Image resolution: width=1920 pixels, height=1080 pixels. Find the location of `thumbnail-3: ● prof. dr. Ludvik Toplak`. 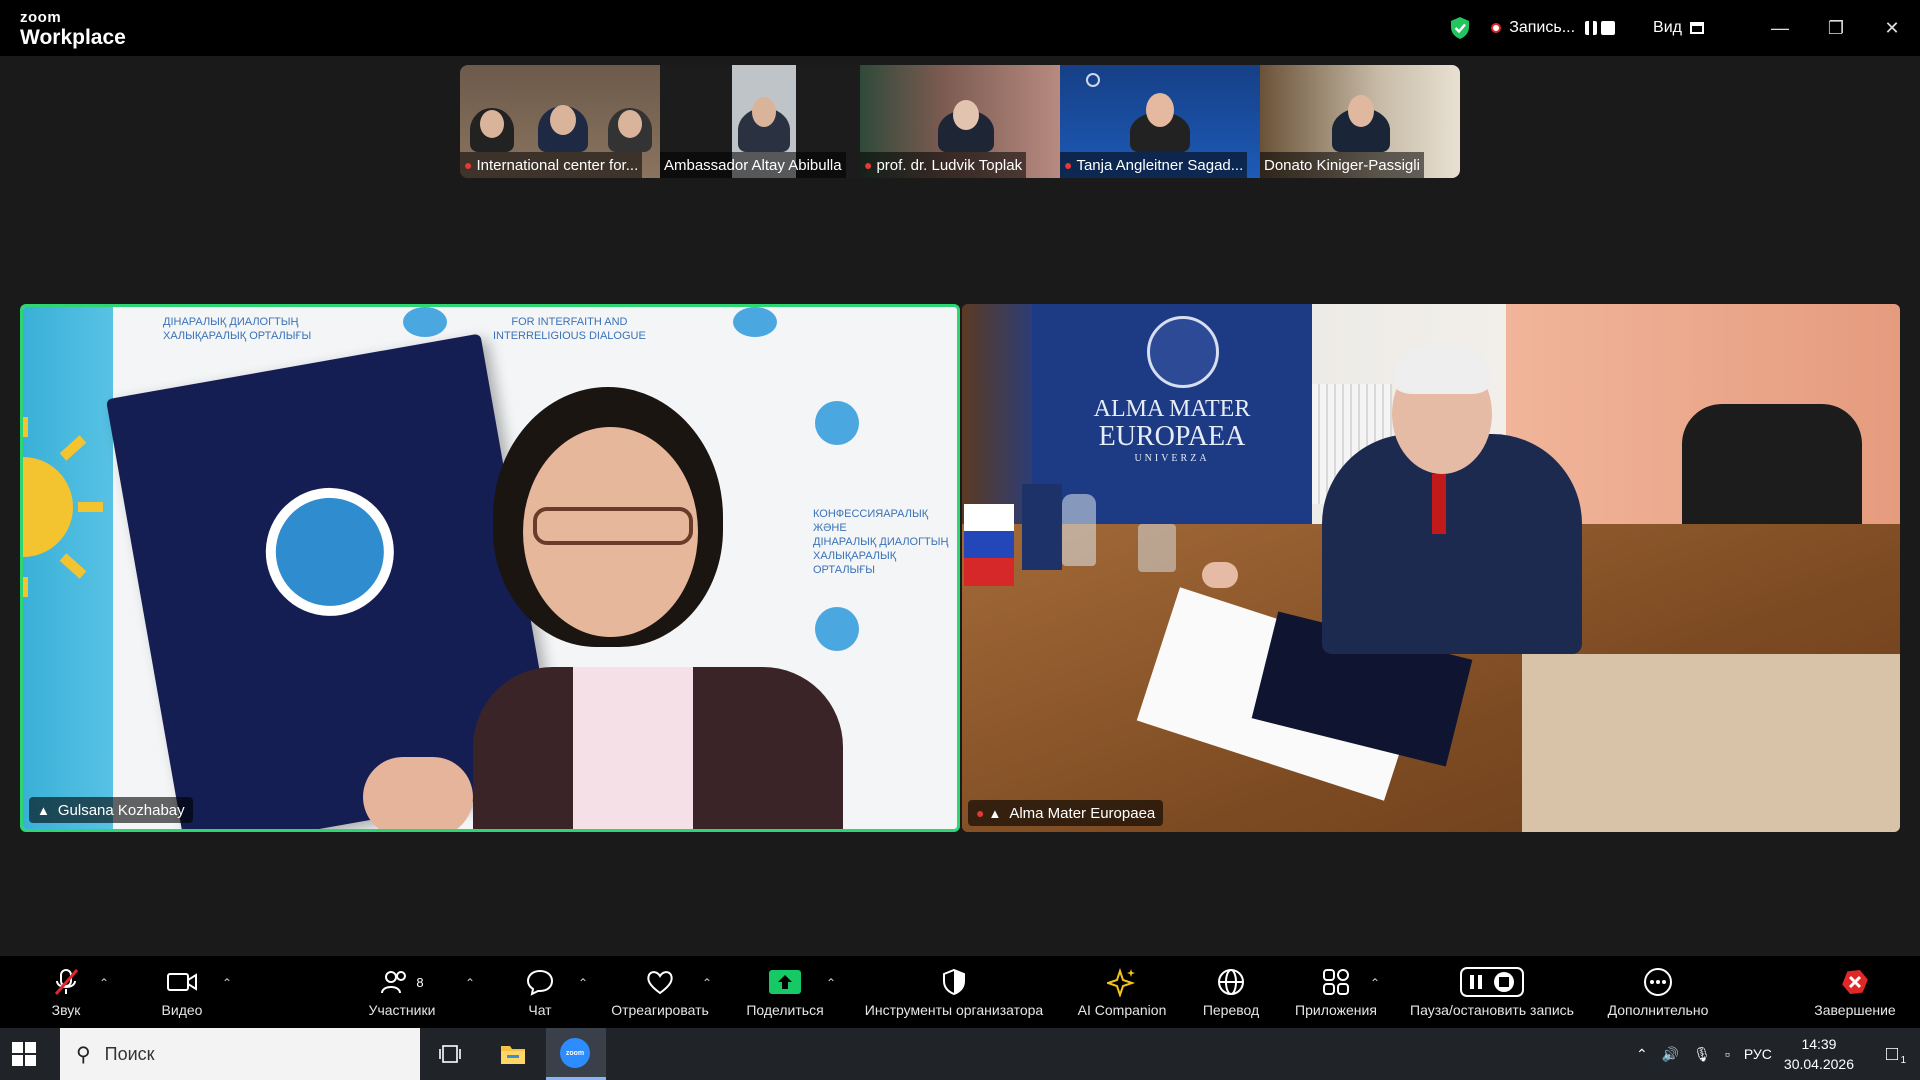

thumbnail-3: ● prof. dr. Ludvik Toplak is located at coordinates (960, 121).